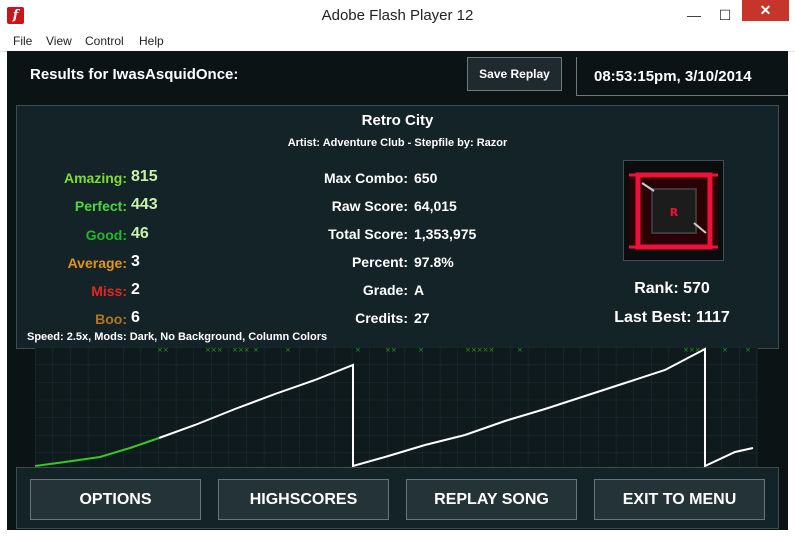 The width and height of the screenshot is (795, 536). What do you see at coordinates (59, 41) in the screenshot?
I see `menu-view: View` at bounding box center [59, 41].